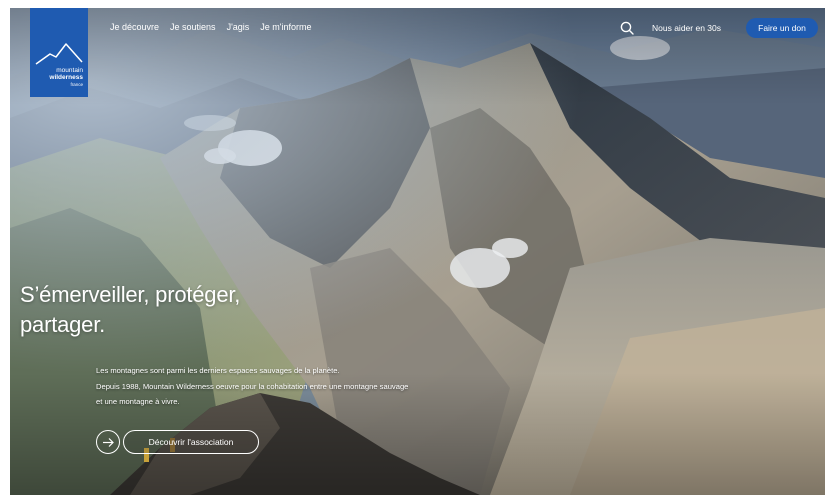 This screenshot has width=826, height=495. I want to click on nav-item-j-agis: J'agis, so click(238, 27).